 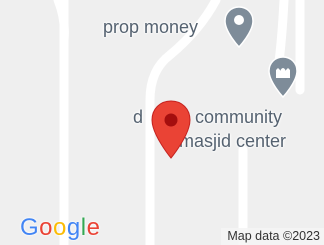 I want to click on map-attribution: Map data ©2023, so click(x=272, y=236).